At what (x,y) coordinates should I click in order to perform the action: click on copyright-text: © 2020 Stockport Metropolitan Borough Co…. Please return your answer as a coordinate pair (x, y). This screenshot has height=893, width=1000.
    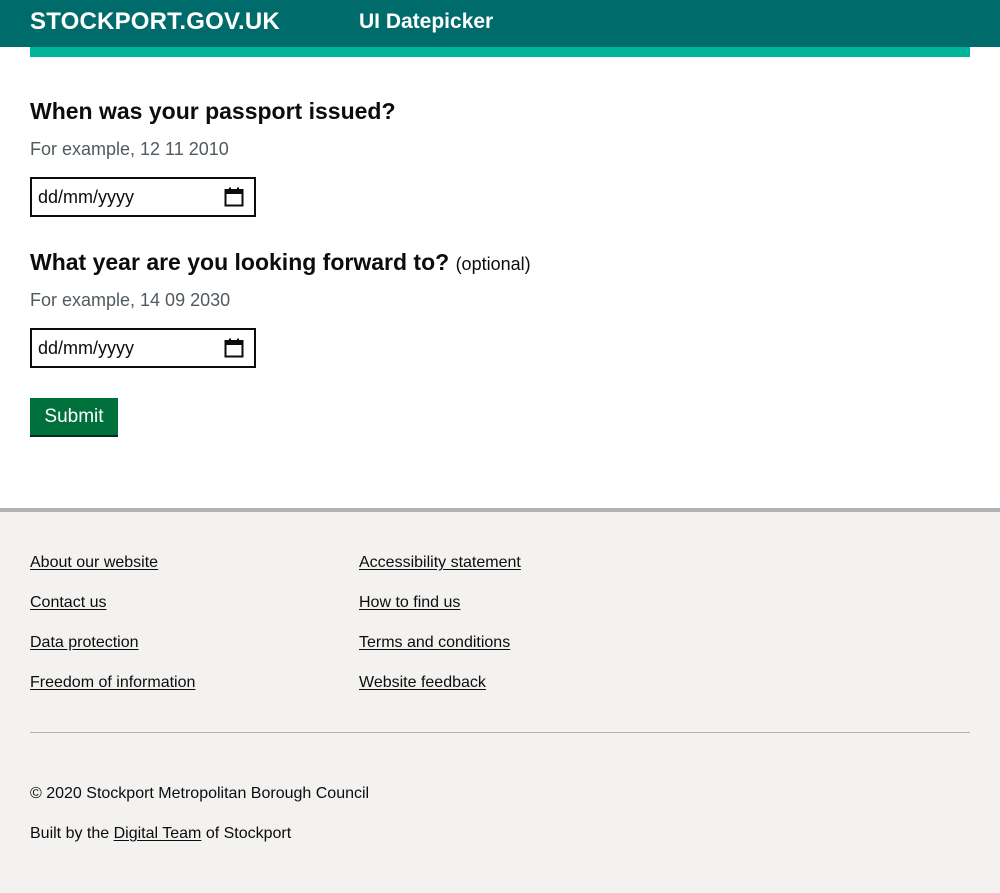
    Looking at the image, I should click on (200, 793).